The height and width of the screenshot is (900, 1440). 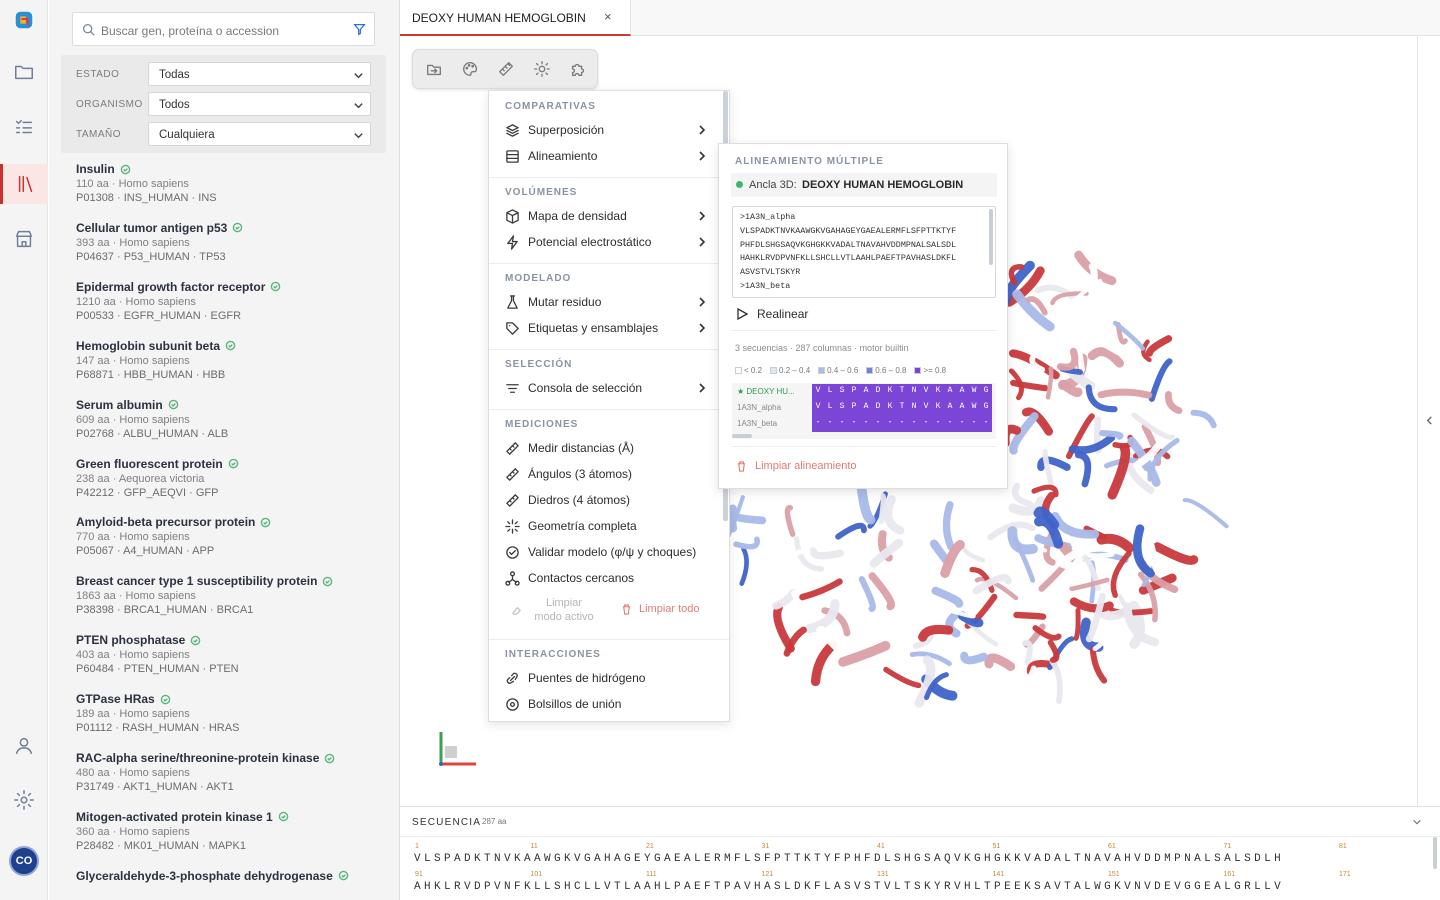 What do you see at coordinates (974, 392) in the screenshot?
I see `msa-cell: W` at bounding box center [974, 392].